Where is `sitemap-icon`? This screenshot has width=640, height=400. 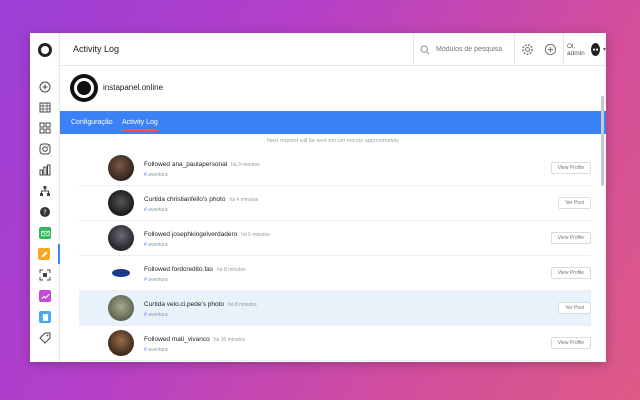
sitemap-icon is located at coordinates (45, 191).